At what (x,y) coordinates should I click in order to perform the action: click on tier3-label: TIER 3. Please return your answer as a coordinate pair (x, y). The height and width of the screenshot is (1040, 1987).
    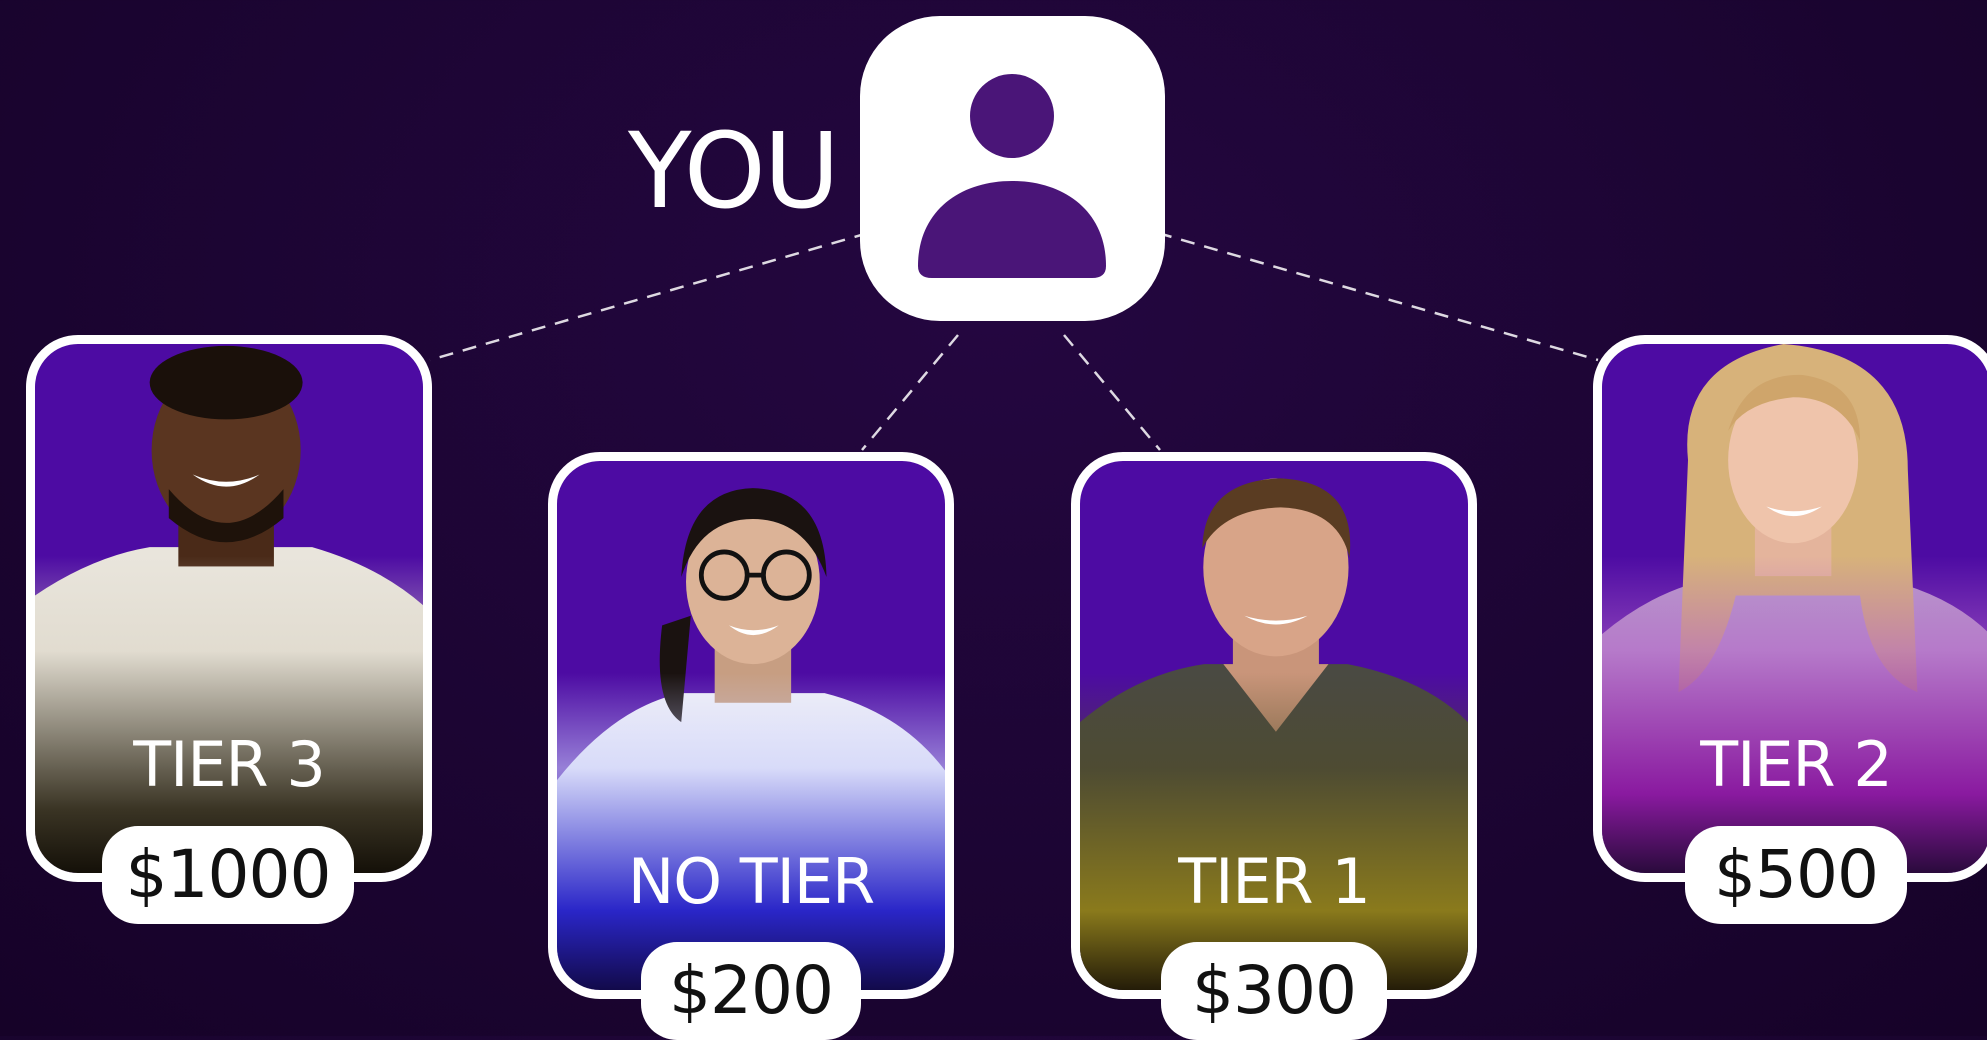
    Looking at the image, I should click on (229, 764).